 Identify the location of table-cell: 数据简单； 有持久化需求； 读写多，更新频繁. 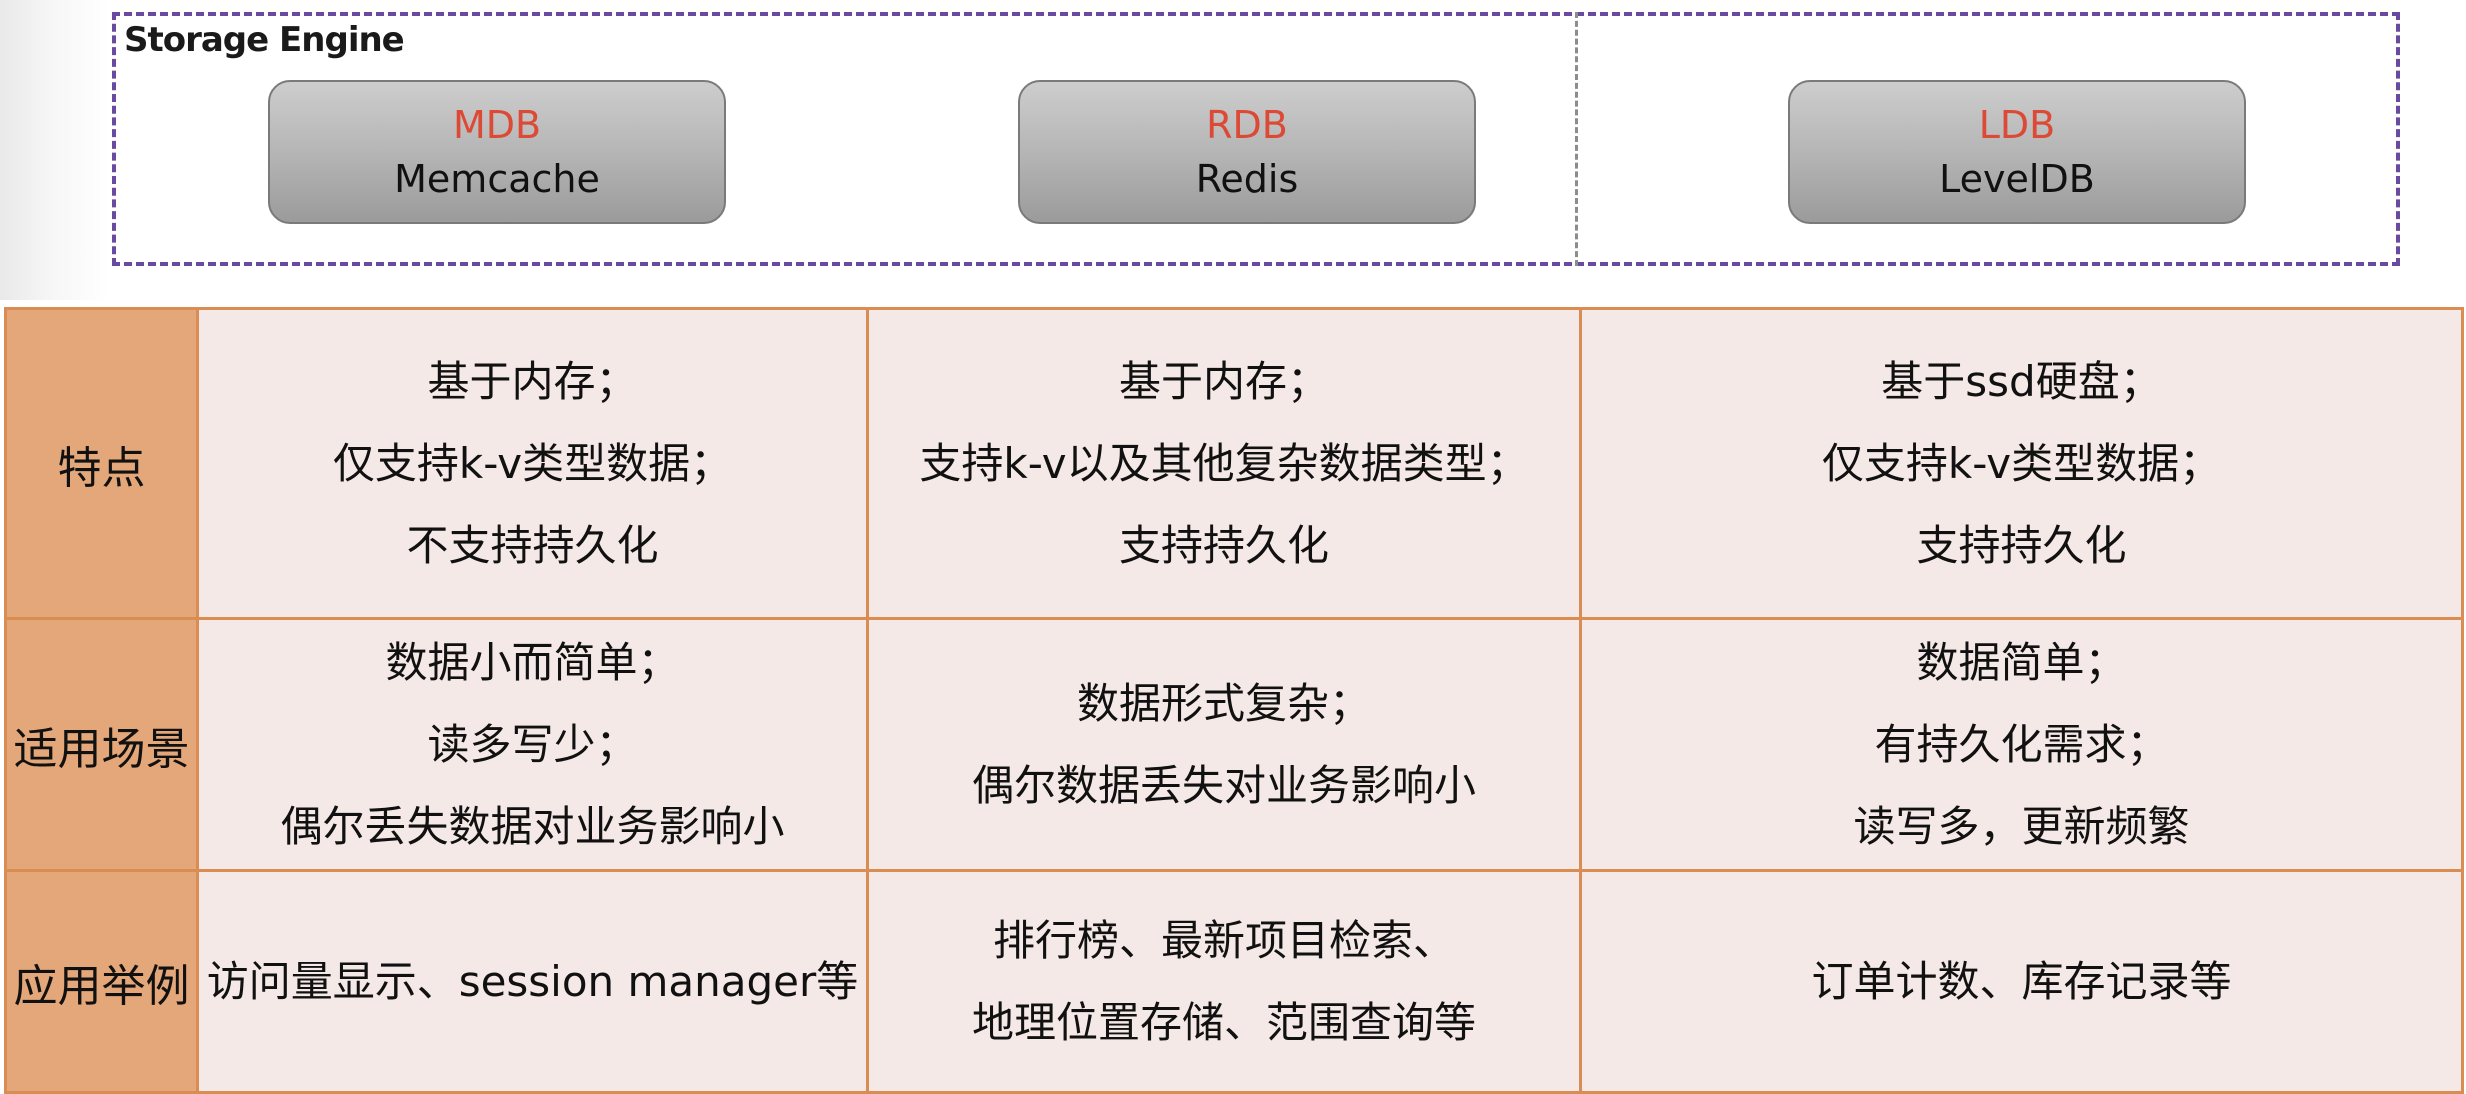
(2021, 744).